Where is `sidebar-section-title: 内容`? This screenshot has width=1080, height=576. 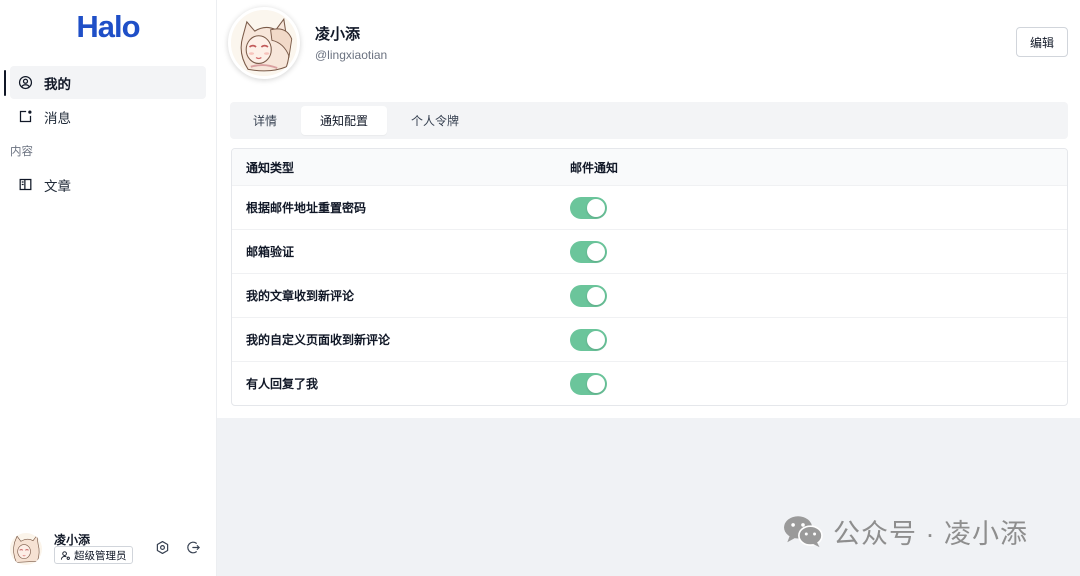 sidebar-section-title: 内容 is located at coordinates (21, 152).